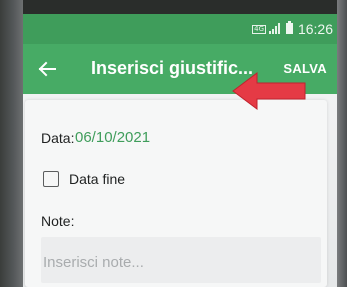 The width and height of the screenshot is (347, 287). Describe the element at coordinates (342, 143) in the screenshot. I see `device-bezel-right` at that location.